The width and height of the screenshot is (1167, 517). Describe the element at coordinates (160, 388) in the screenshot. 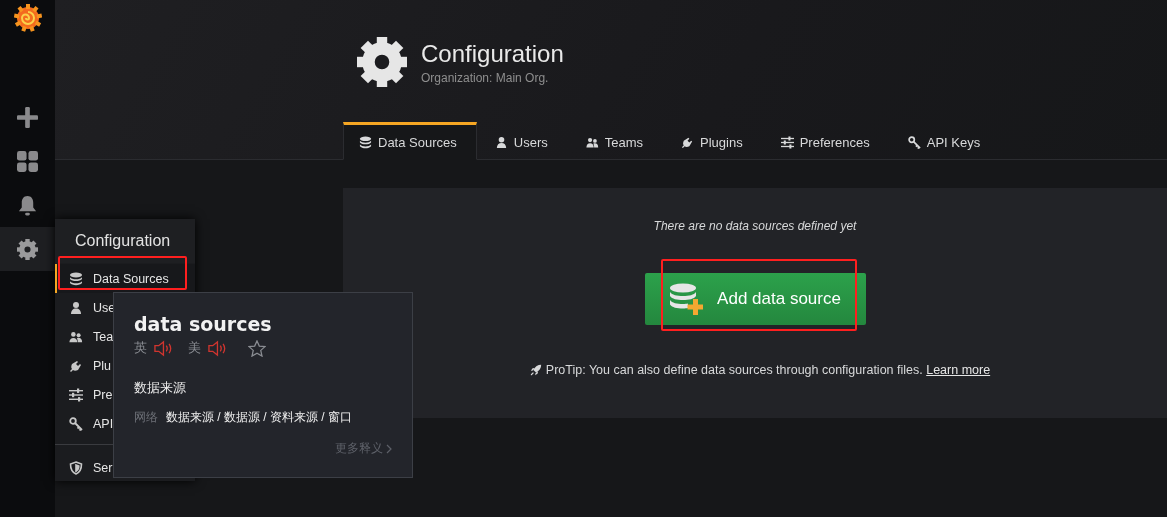

I see `translation-text: 数据来源` at that location.